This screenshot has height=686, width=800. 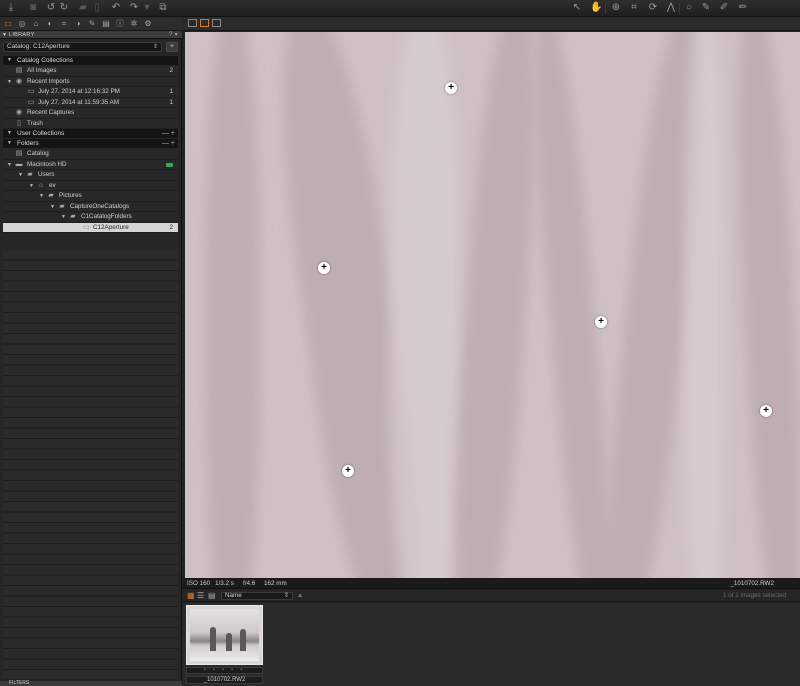 What do you see at coordinates (90, 206) in the screenshot?
I see `folder-captureonecatalogs: ▼ ▰ CaptureOneCatalogs` at bounding box center [90, 206].